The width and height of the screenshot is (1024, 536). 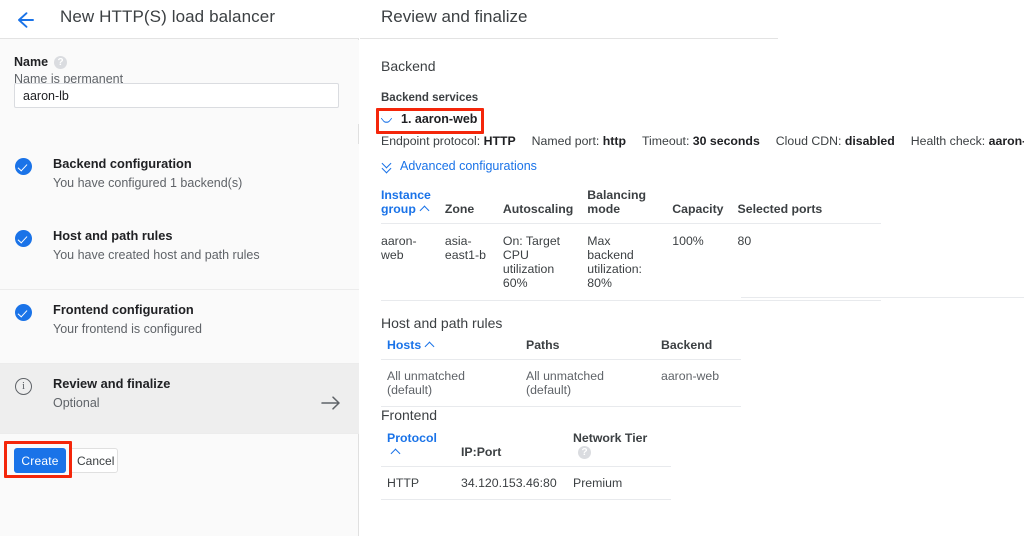 What do you see at coordinates (593, 349) in the screenshot?
I see `column-header-paths: Paths` at bounding box center [593, 349].